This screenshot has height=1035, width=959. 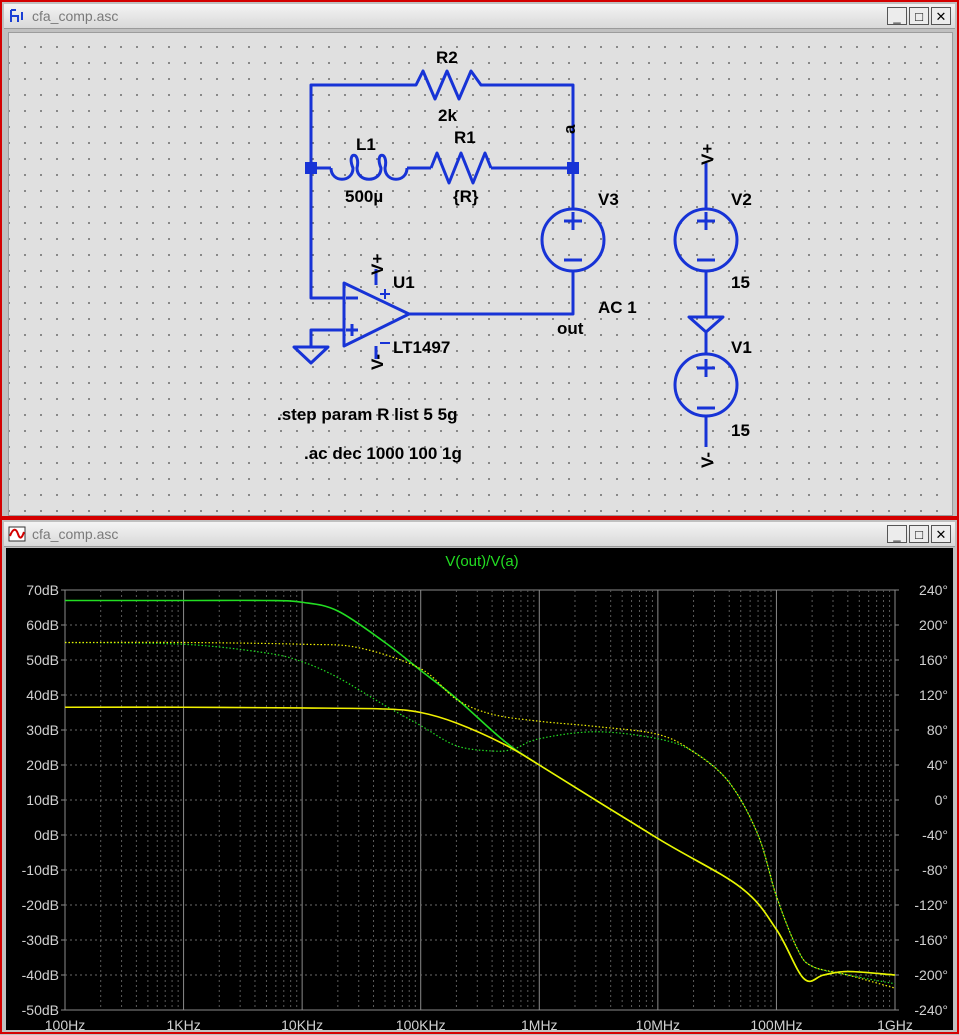 I want to click on y-left-tick-label: 70dB, so click(x=42, y=590).